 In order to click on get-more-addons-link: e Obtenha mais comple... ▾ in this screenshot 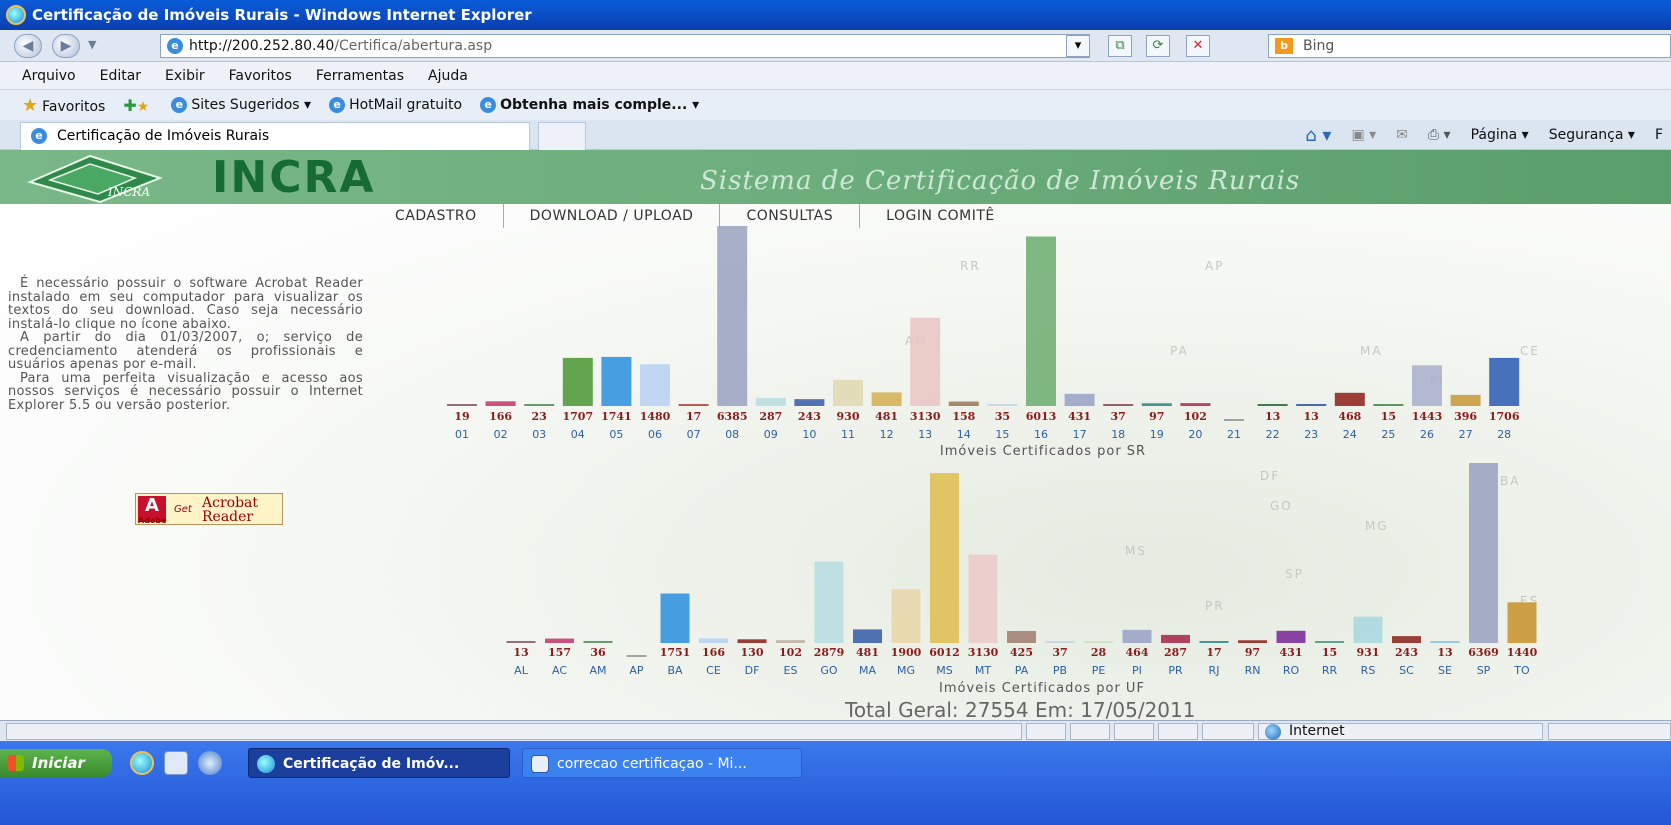, I will do `click(589, 105)`.